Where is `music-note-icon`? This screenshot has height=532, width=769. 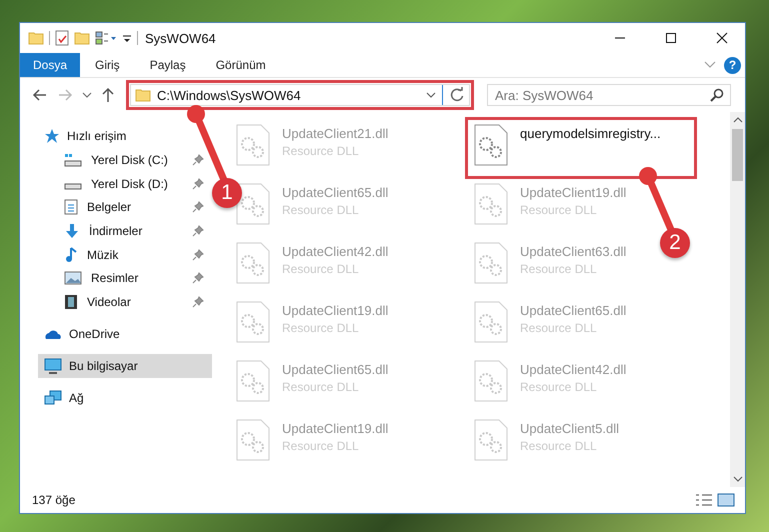
music-note-icon is located at coordinates (71, 254).